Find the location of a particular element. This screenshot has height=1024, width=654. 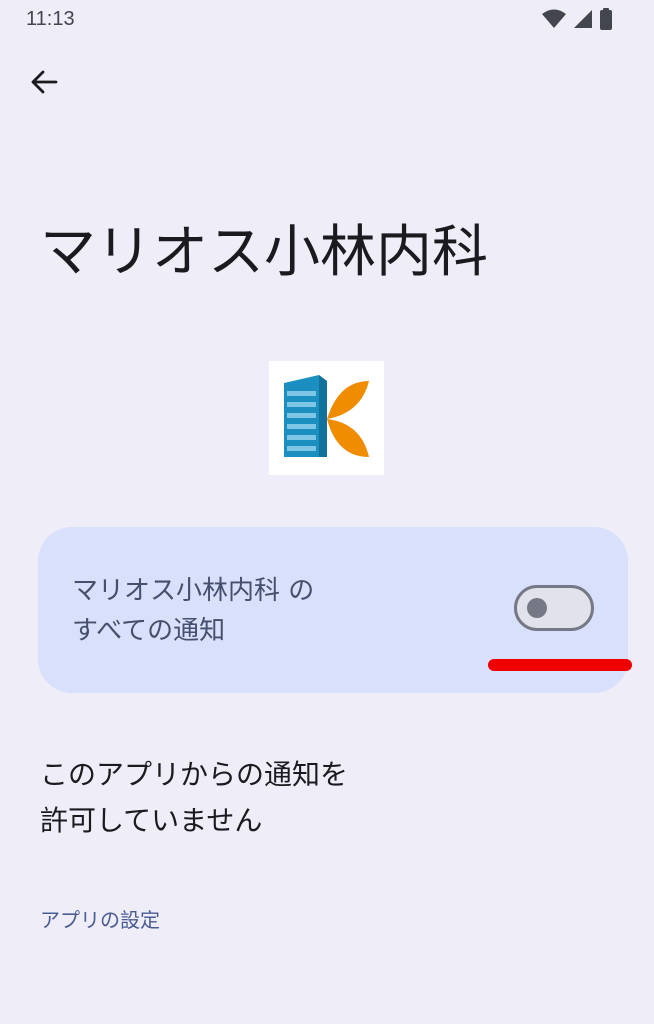

arrow-left-icon is located at coordinates (44, 84).